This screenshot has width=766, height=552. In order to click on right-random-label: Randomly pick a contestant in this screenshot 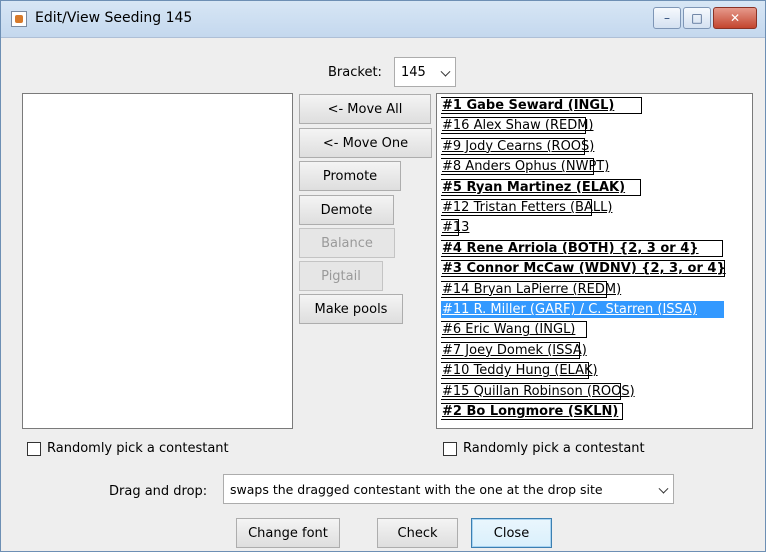, I will do `click(554, 448)`.